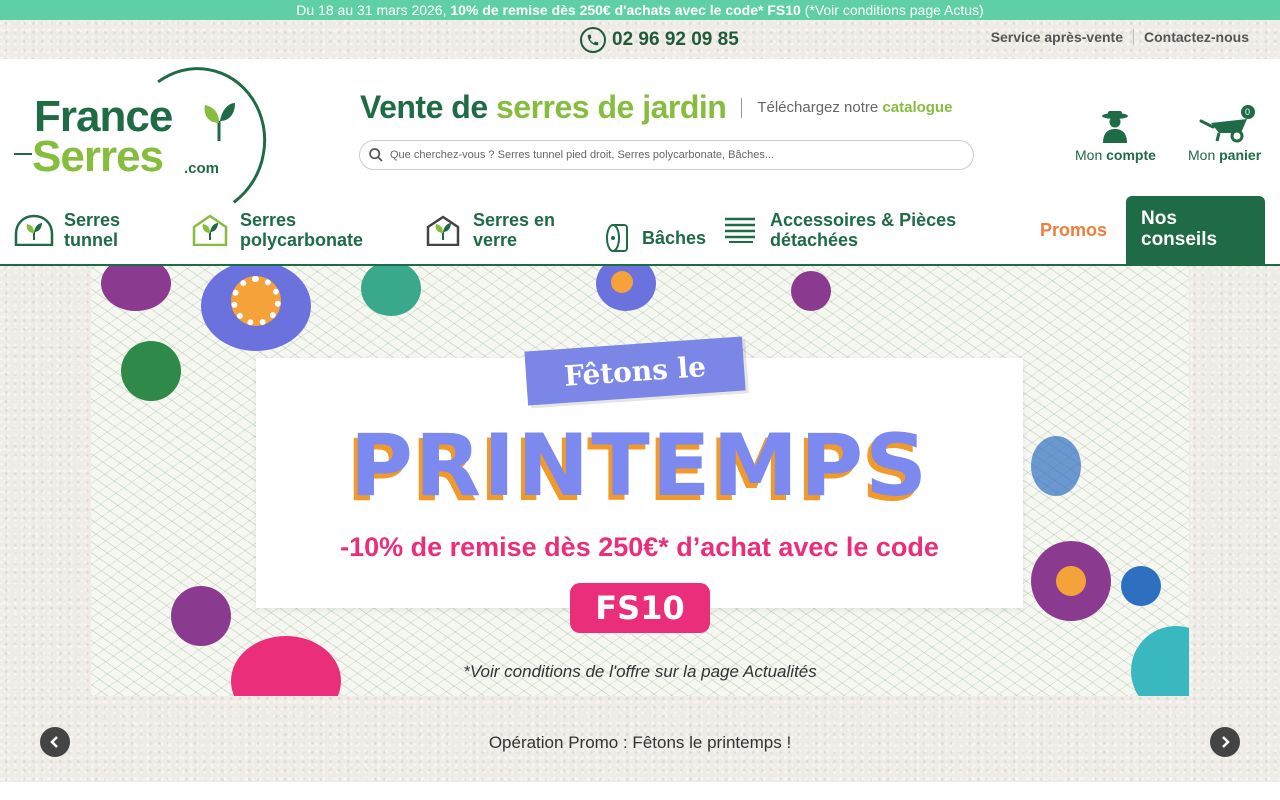 The image size is (1280, 800). I want to click on tagline-separator, so click(742, 107).